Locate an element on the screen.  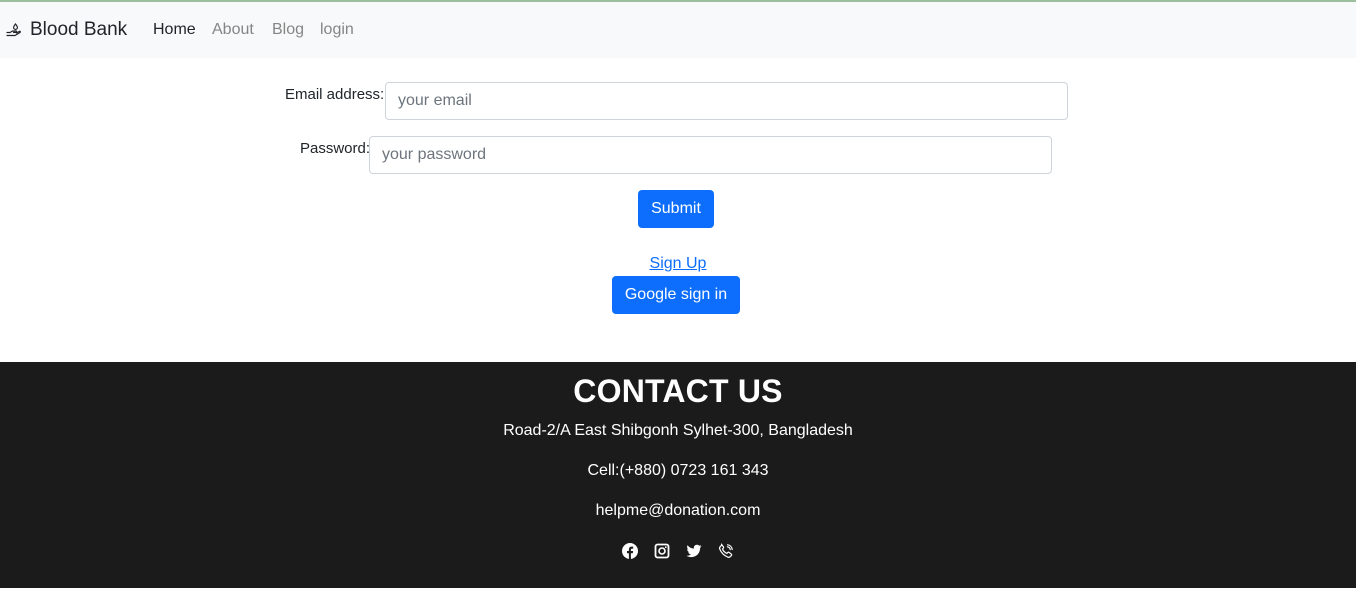
phone-icon is located at coordinates (726, 551).